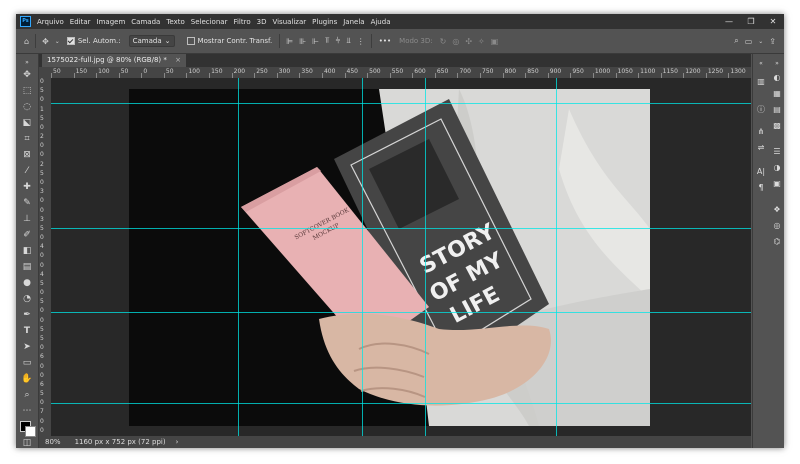 Image resolution: width=800 pixels, height=464 pixels. What do you see at coordinates (111, 22) in the screenshot?
I see `menu-imagem: Imagem` at bounding box center [111, 22].